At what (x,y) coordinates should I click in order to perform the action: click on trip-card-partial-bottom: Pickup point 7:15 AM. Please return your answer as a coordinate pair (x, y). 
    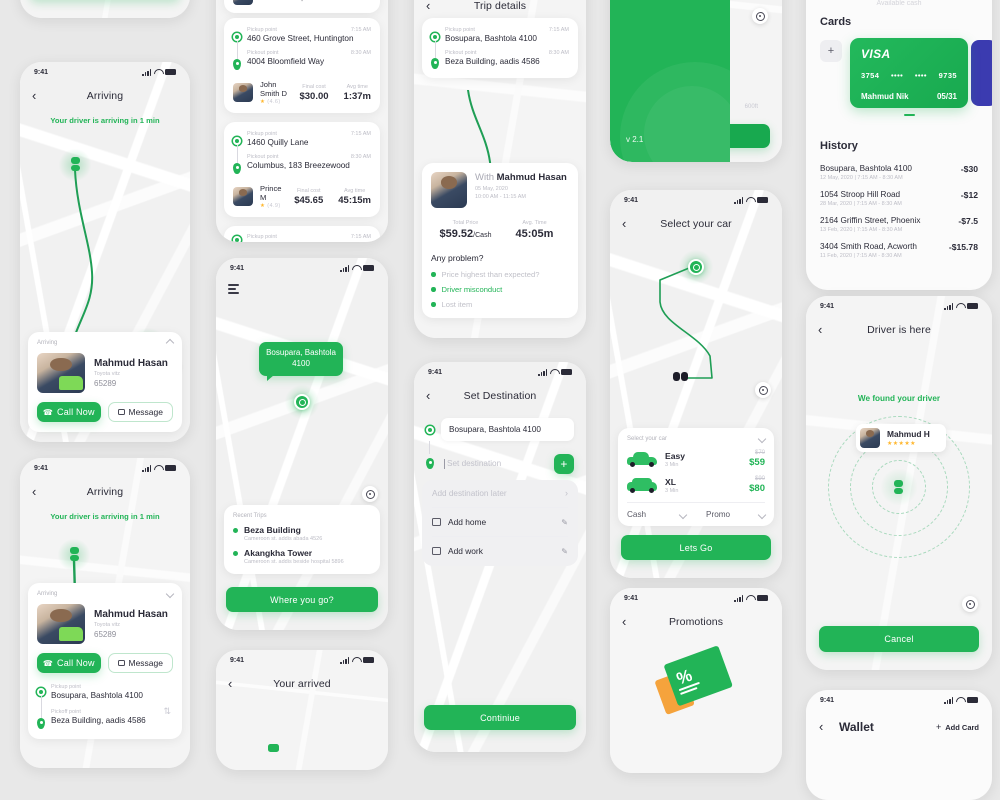
    Looking at the image, I should click on (302, 234).